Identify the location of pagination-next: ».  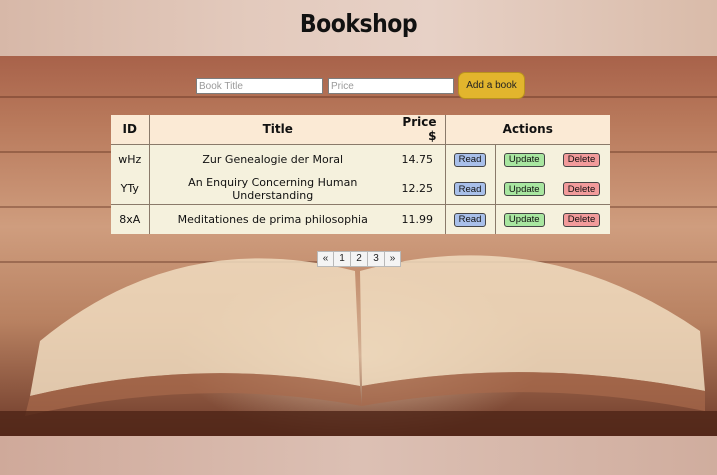
(392, 259).